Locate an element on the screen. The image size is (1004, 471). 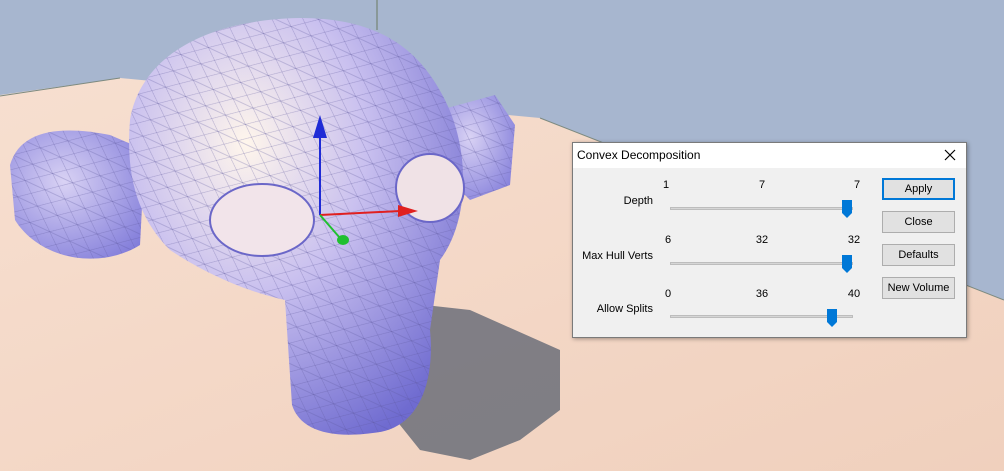
apply-button: Apply is located at coordinates (918, 189).